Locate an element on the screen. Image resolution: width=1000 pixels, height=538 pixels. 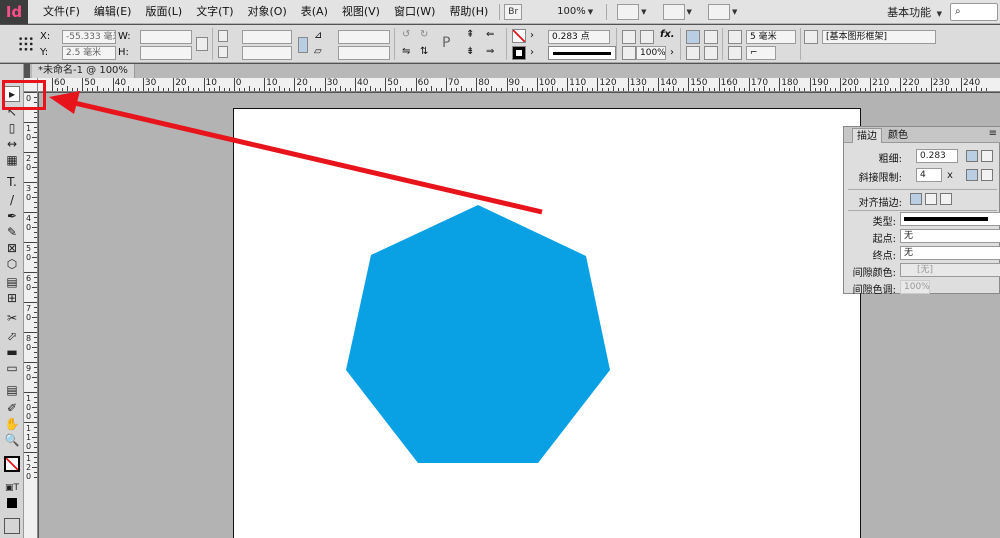
view-options-button is located at coordinates (628, 11).